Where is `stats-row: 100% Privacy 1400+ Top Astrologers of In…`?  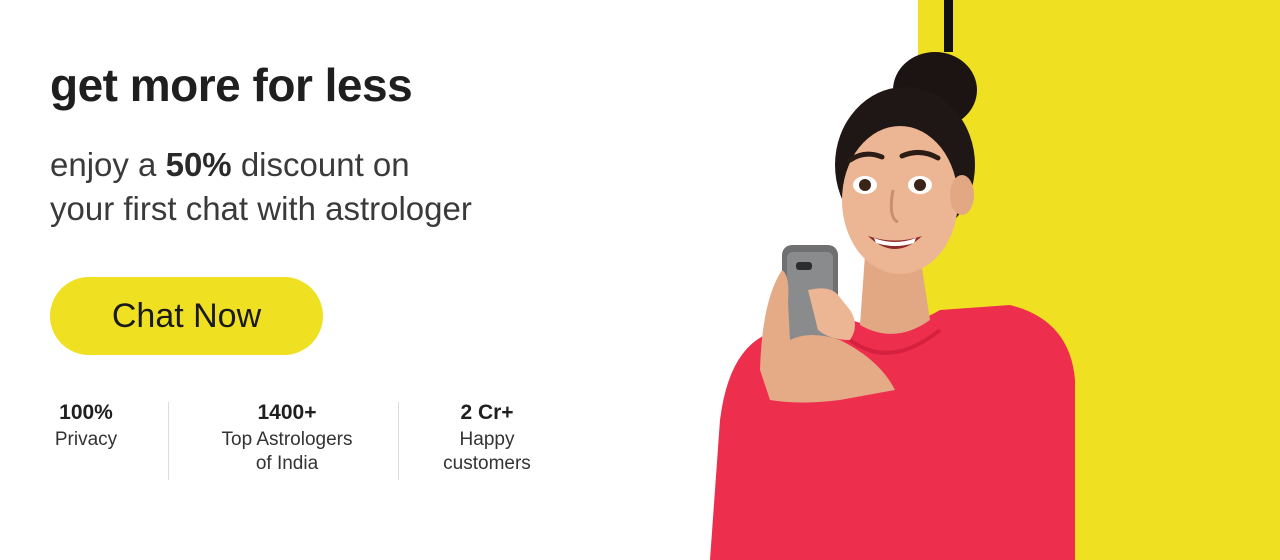 stats-row: 100% Privacy 1400+ Top Astrologers of In… is located at coordinates (310, 440).